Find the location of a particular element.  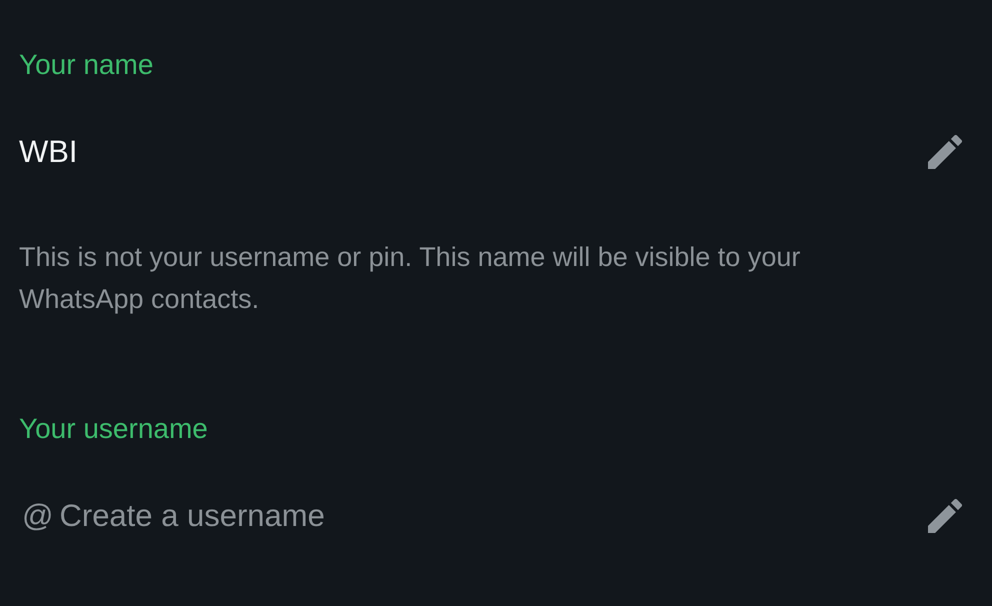

field-label: Your username is located at coordinates (113, 429).